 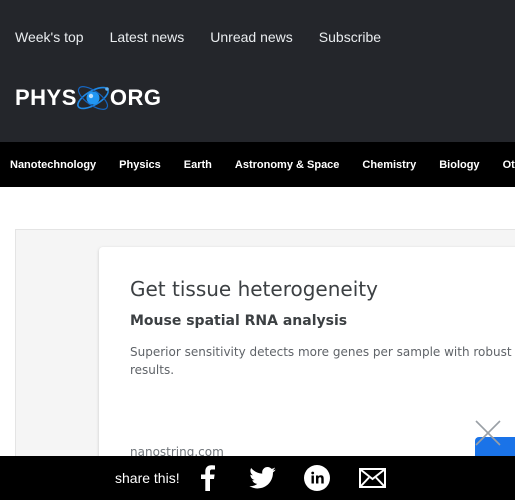 I want to click on share-bar: share this!, so click(x=257, y=478).